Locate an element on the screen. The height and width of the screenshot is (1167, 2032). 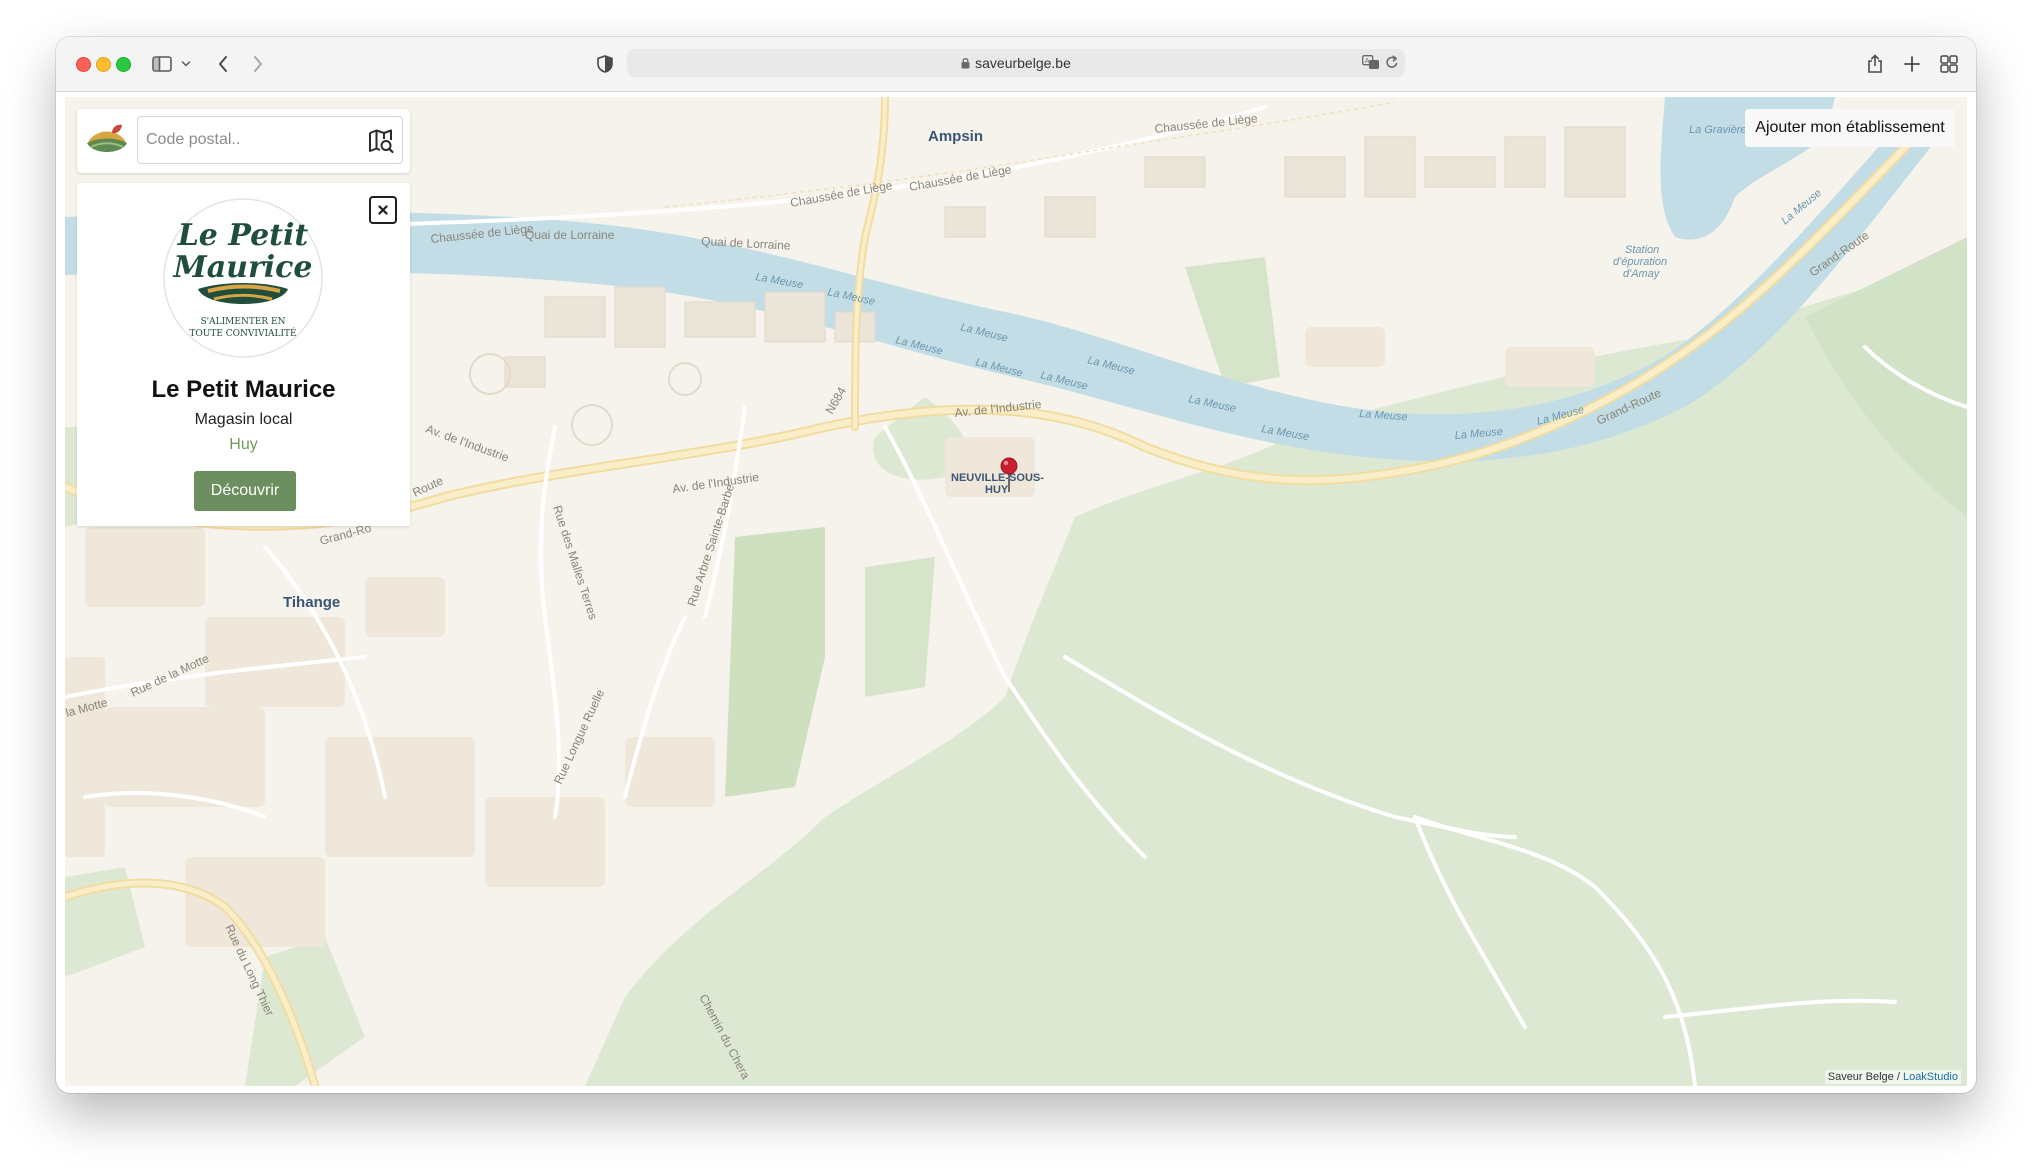
close-popup-button is located at coordinates (383, 210).